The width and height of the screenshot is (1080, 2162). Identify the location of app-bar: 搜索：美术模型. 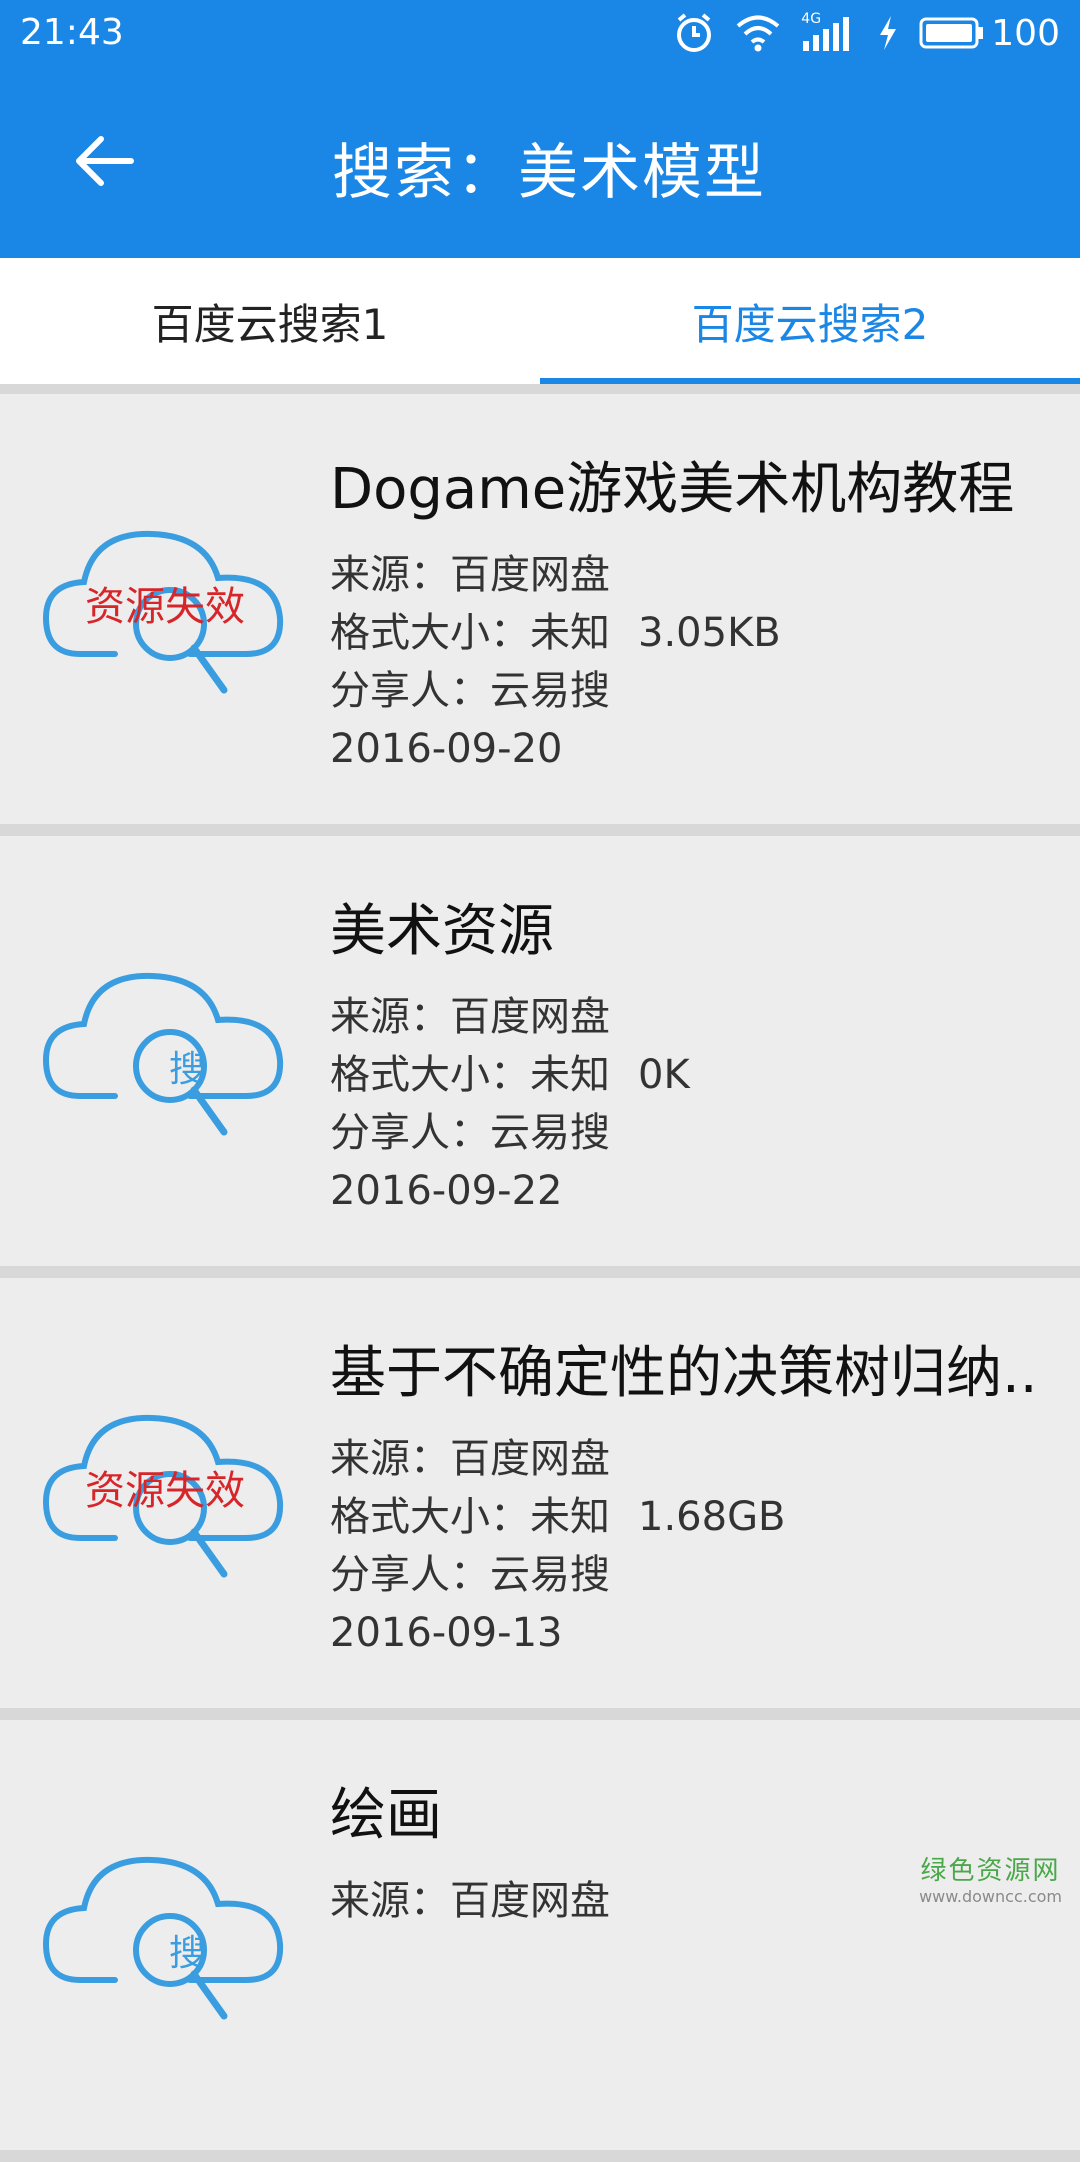
(540, 162).